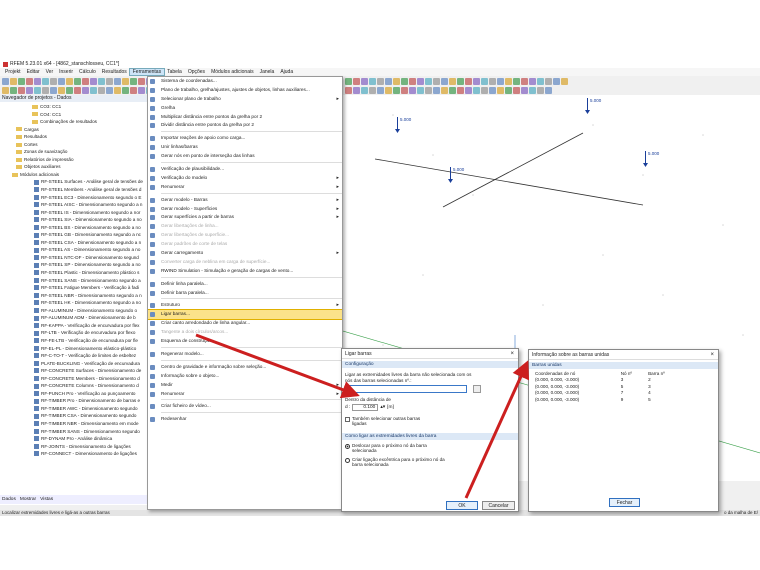  Describe the element at coordinates (477, 389) in the screenshot. I see `select-members-icon` at that location.